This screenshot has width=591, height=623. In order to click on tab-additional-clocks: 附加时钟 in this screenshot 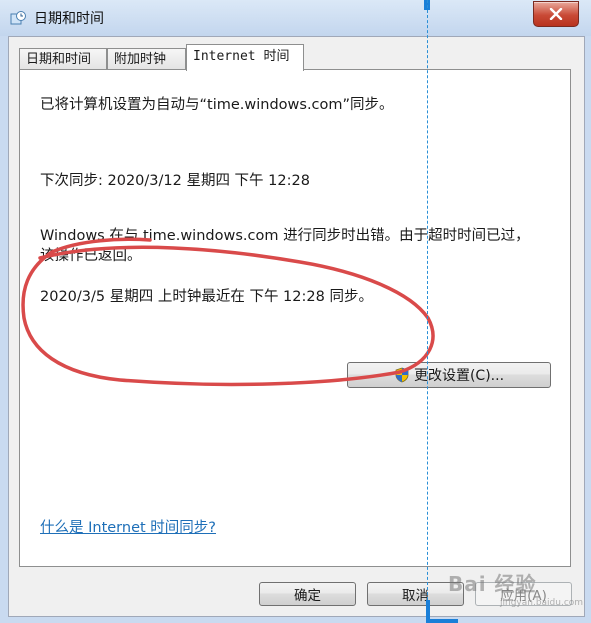, I will do `click(146, 59)`.